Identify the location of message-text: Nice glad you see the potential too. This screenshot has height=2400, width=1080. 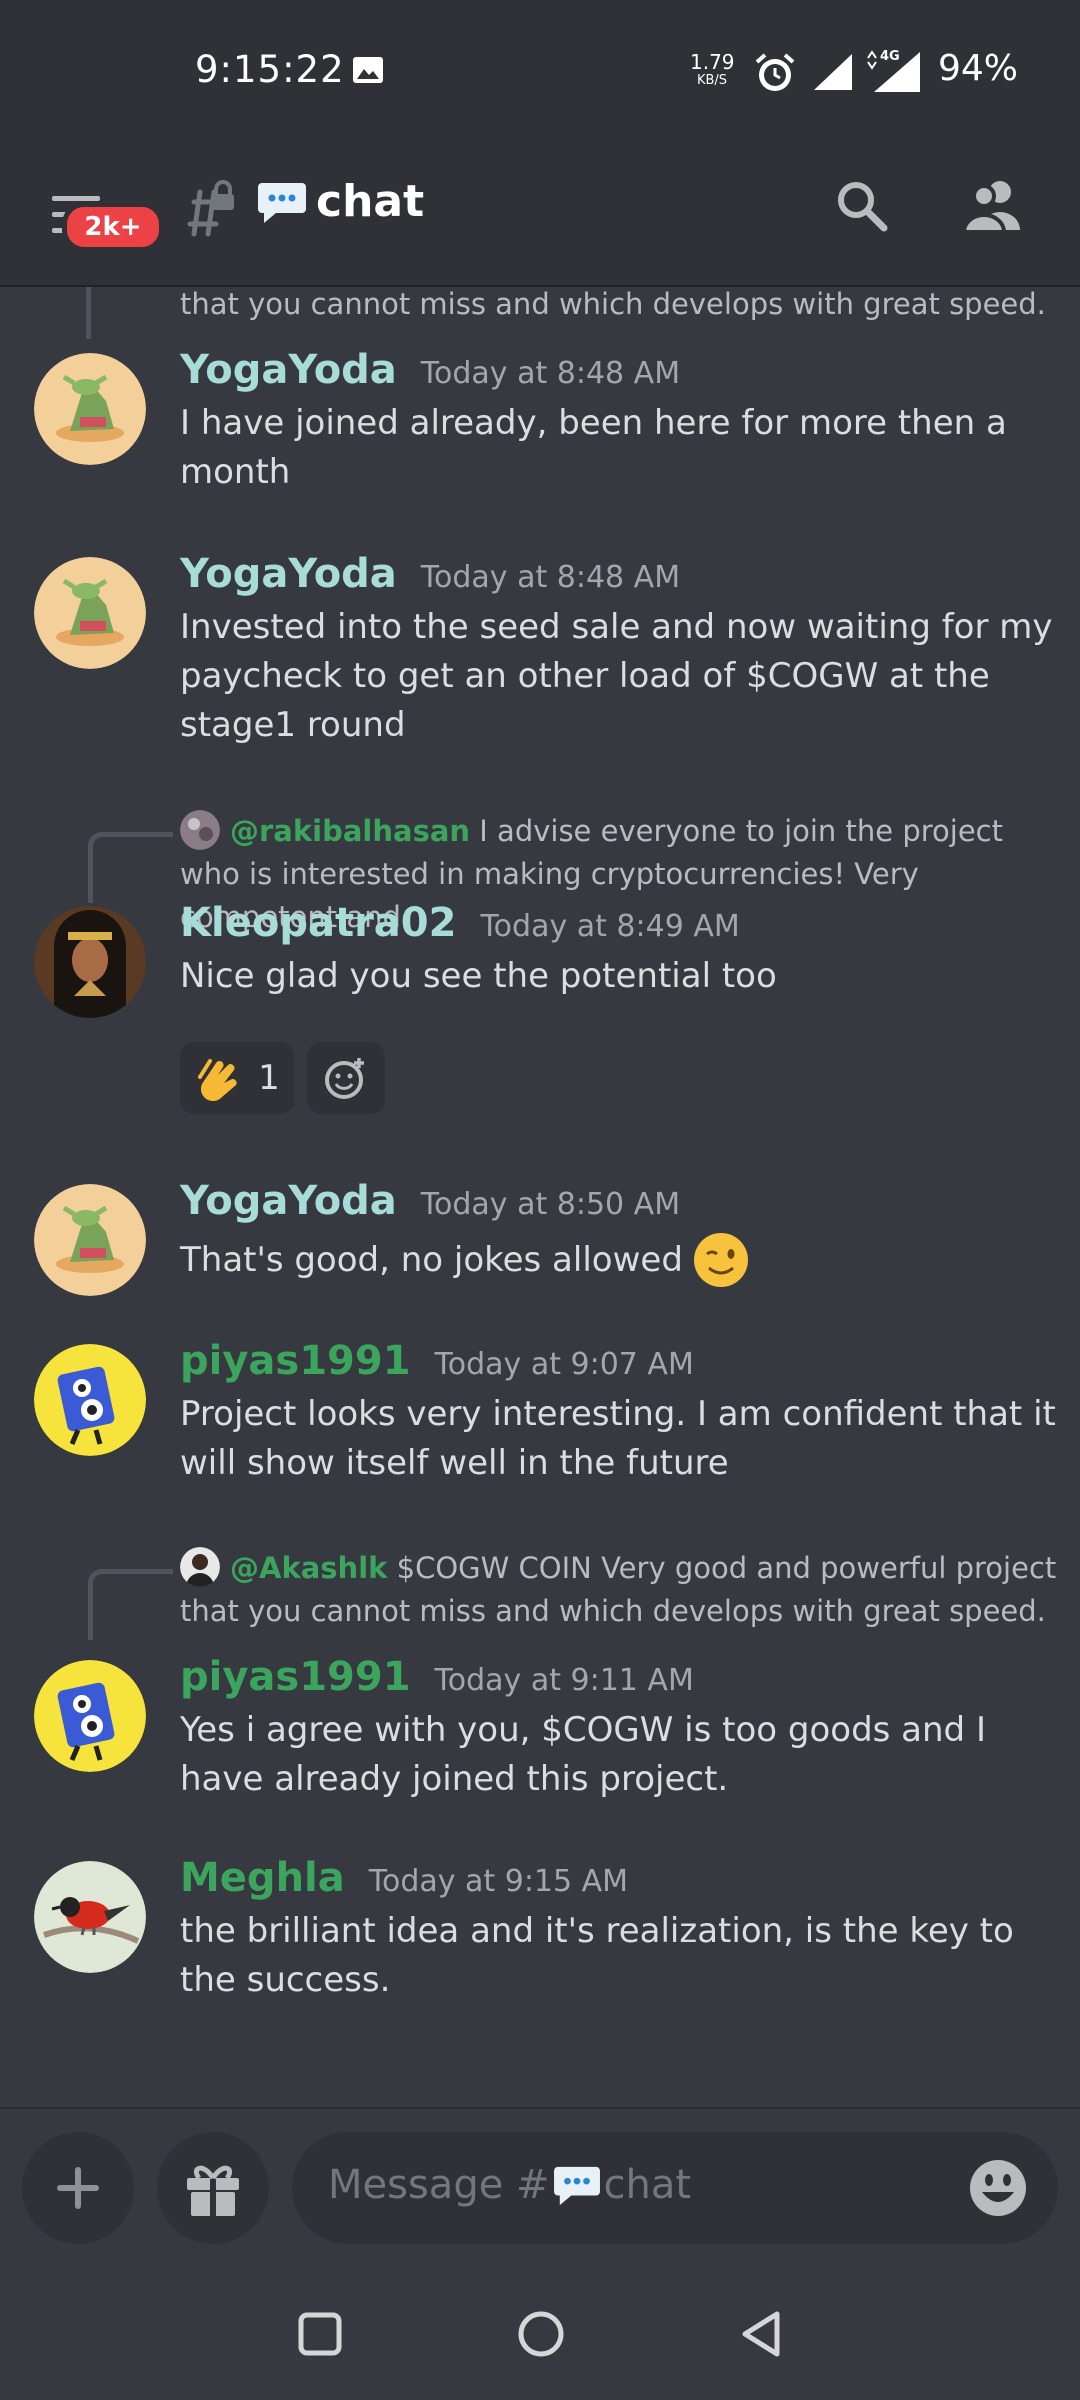
(478, 976).